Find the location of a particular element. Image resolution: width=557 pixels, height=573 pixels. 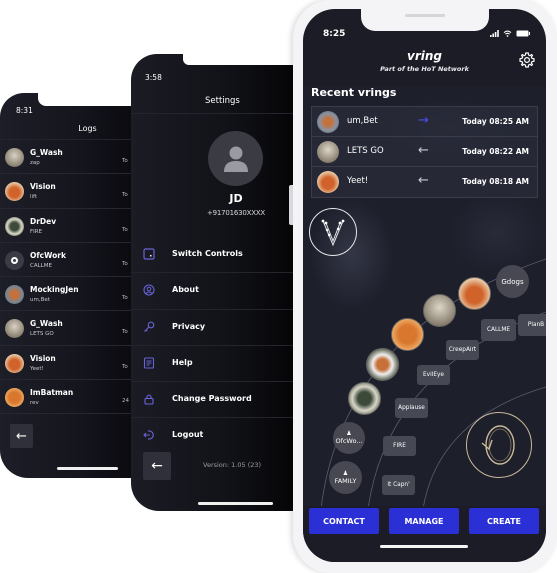

lock-icon is located at coordinates (149, 399).